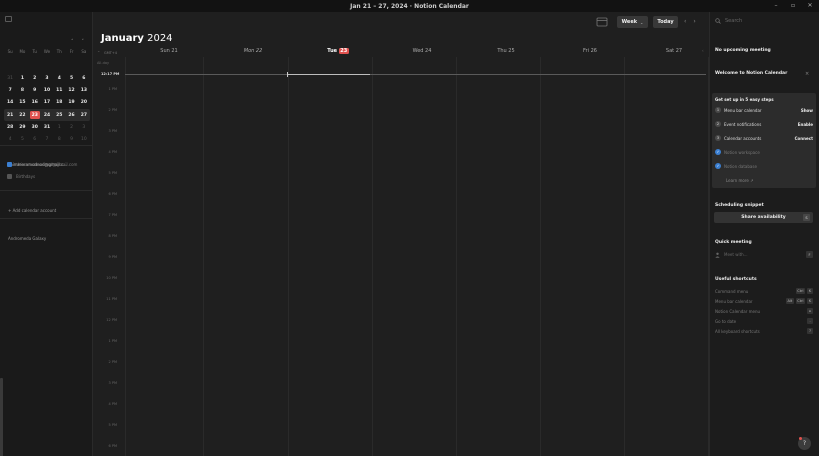 Image resolution: width=819 pixels, height=456 pixels. Describe the element at coordinates (733, 21) in the screenshot. I see `search-input: Search` at that location.